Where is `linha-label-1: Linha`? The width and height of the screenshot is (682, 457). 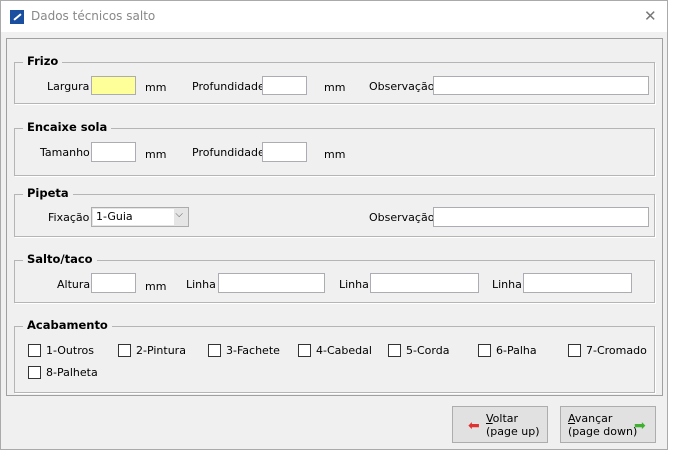
linha-label-1: Linha is located at coordinates (201, 284).